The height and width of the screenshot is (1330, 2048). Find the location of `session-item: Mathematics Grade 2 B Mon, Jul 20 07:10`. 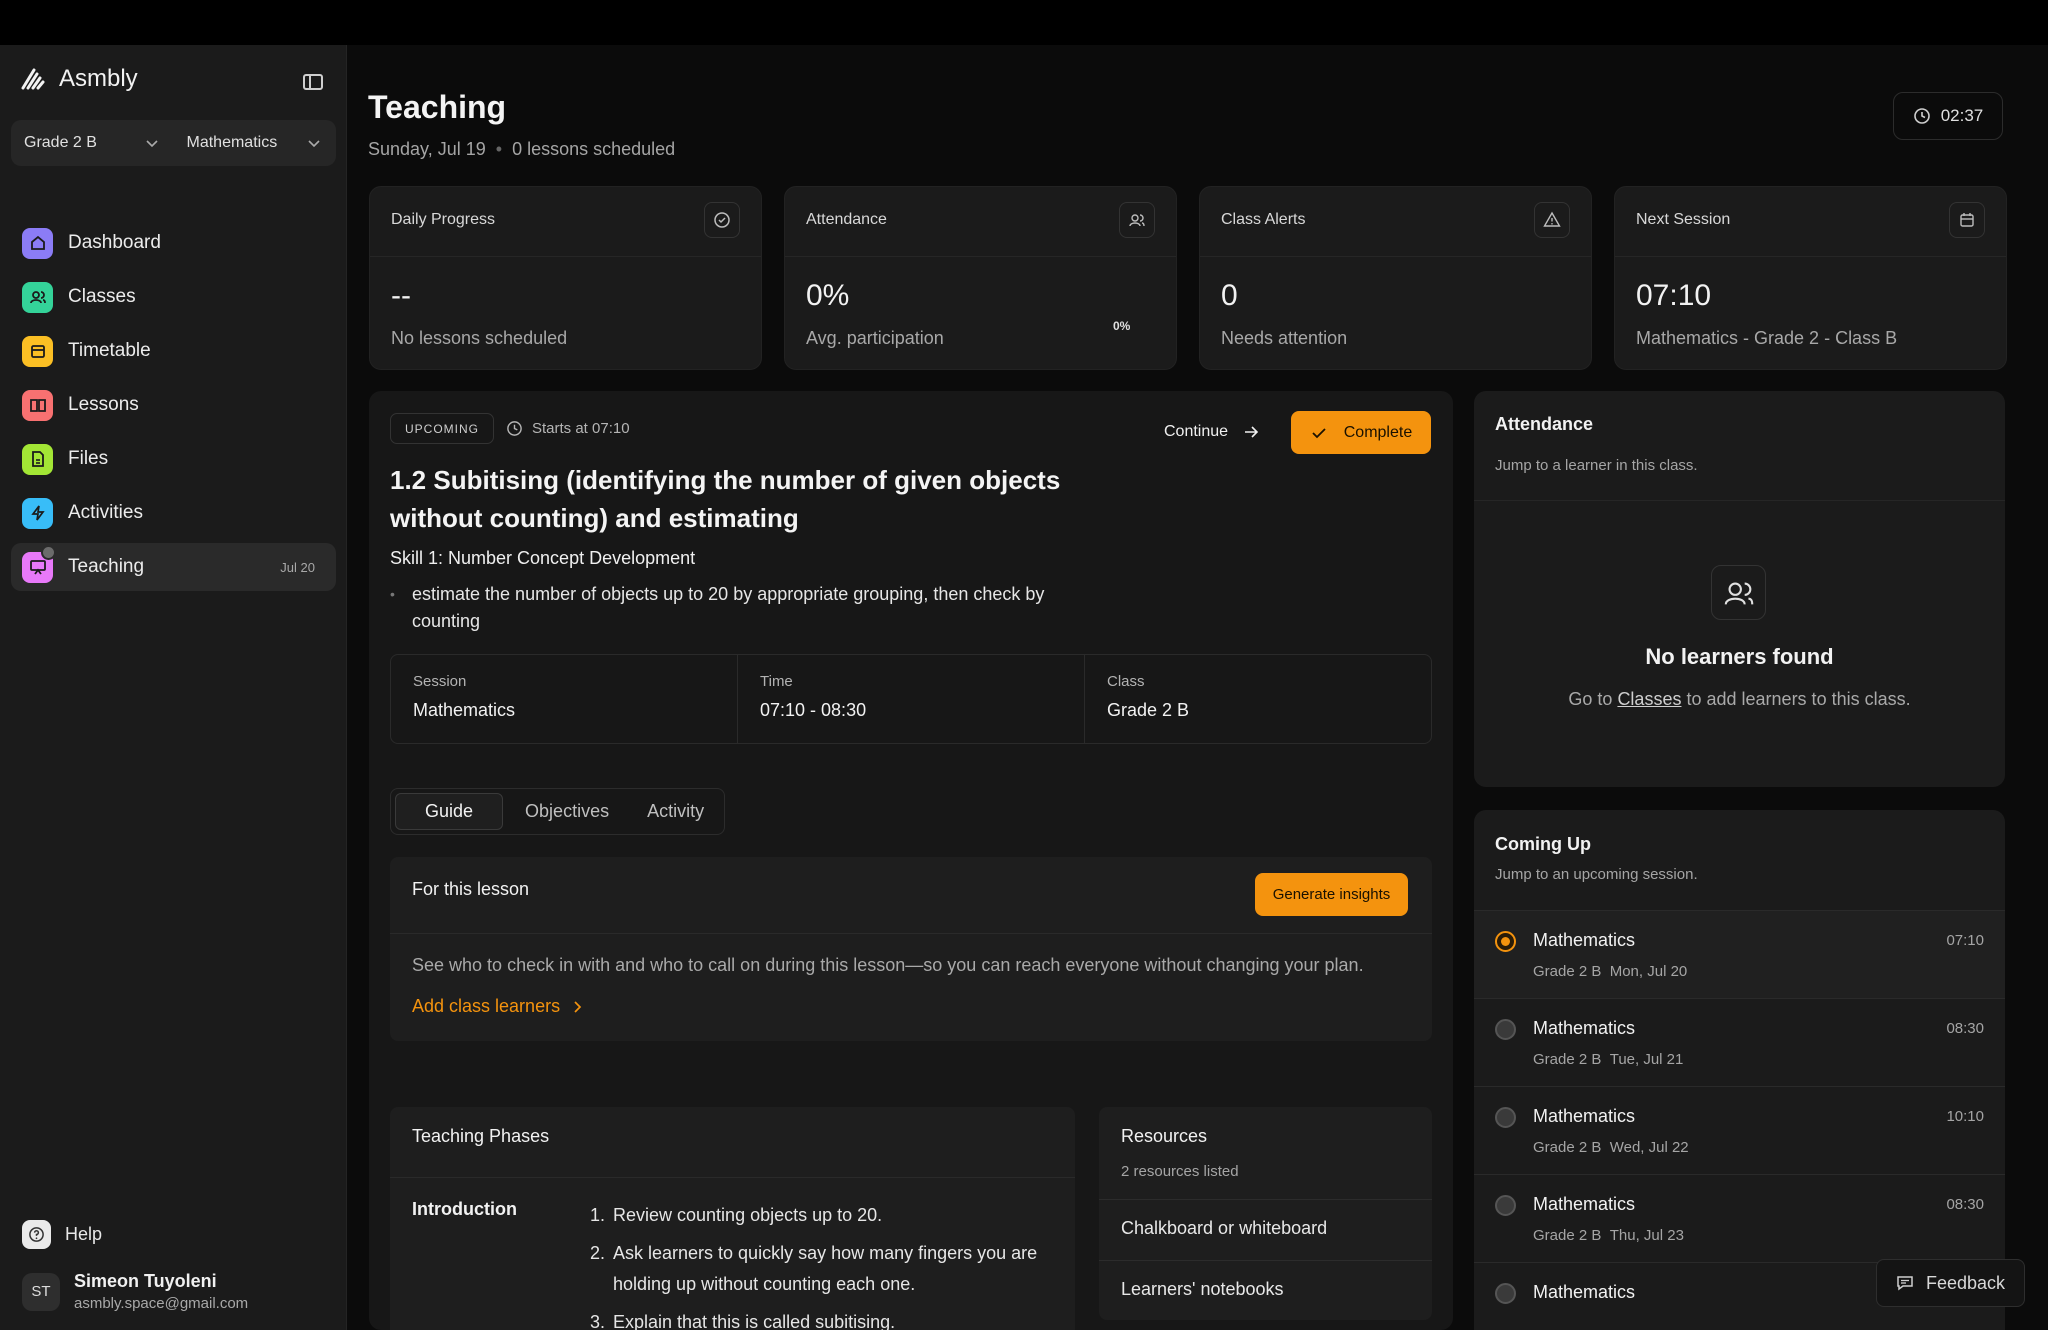

session-item: Mathematics Grade 2 B Mon, Jul 20 07:10 is located at coordinates (1739, 954).